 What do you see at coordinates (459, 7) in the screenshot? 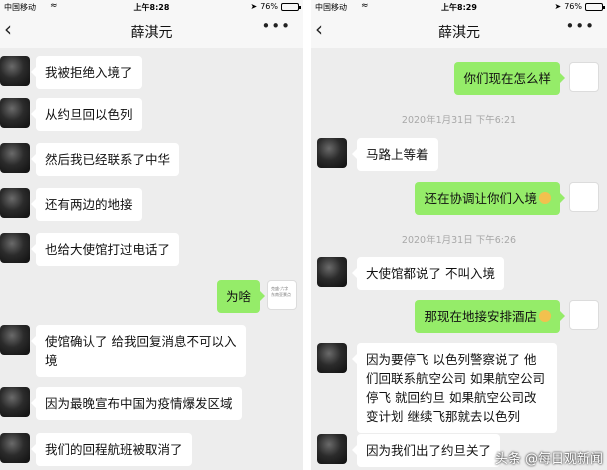
I see `status-bar: 中国移动 ≈ 上午8:29 ➤ 76%` at bounding box center [459, 7].